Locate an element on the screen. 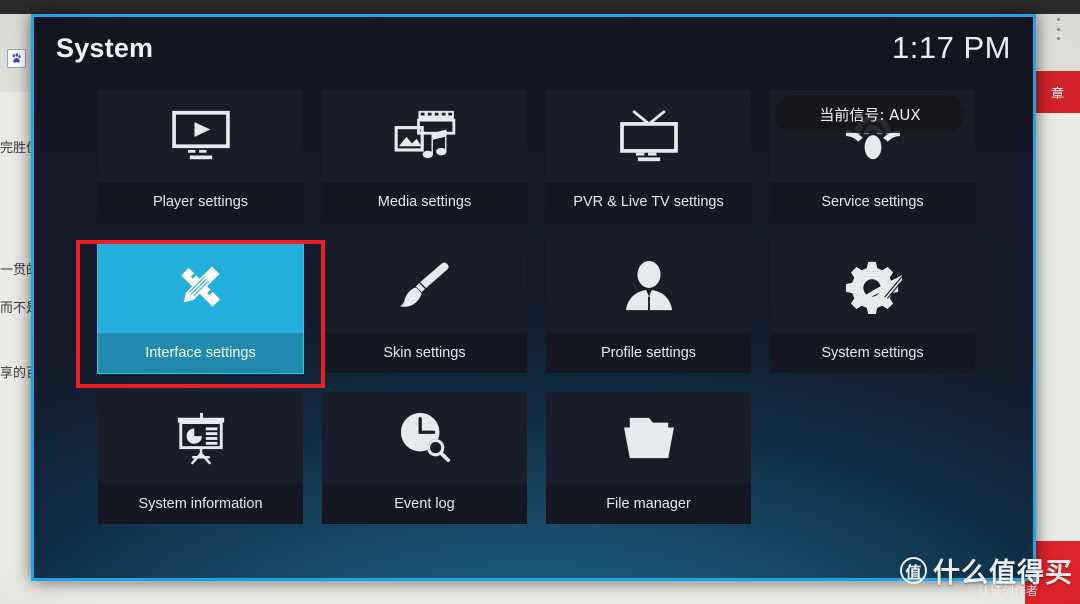 This screenshot has height=604, width=1080. gear-screwdriver-icon is located at coordinates (872, 287).